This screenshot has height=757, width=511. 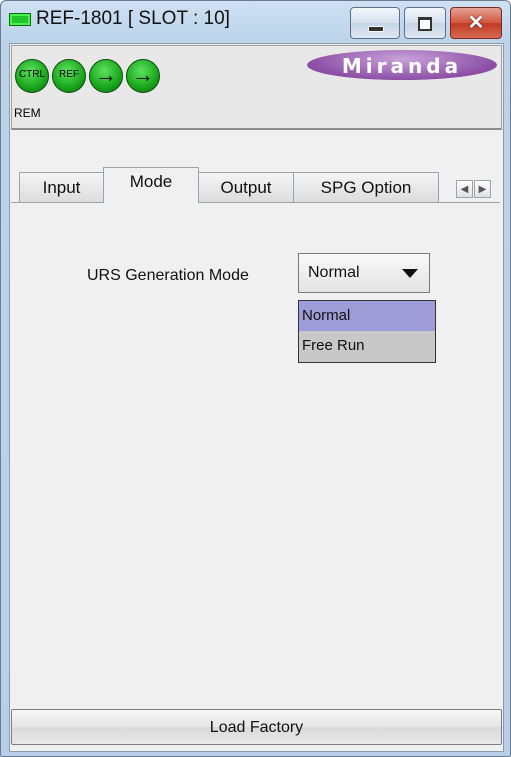 What do you see at coordinates (256, 87) in the screenshot?
I see `status-header: CTRL REF → → REM Miranda` at bounding box center [256, 87].